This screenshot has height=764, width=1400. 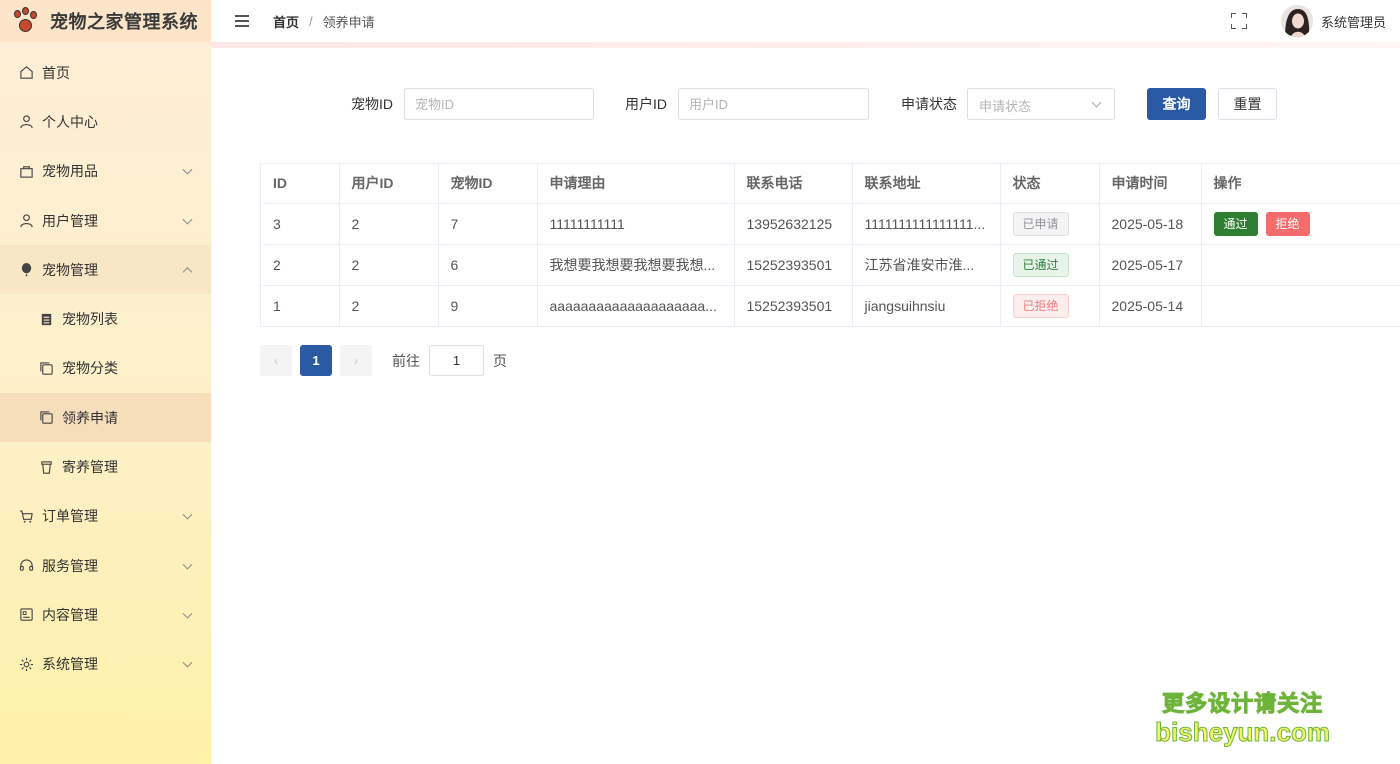 I want to click on home-icon, so click(x=26, y=73).